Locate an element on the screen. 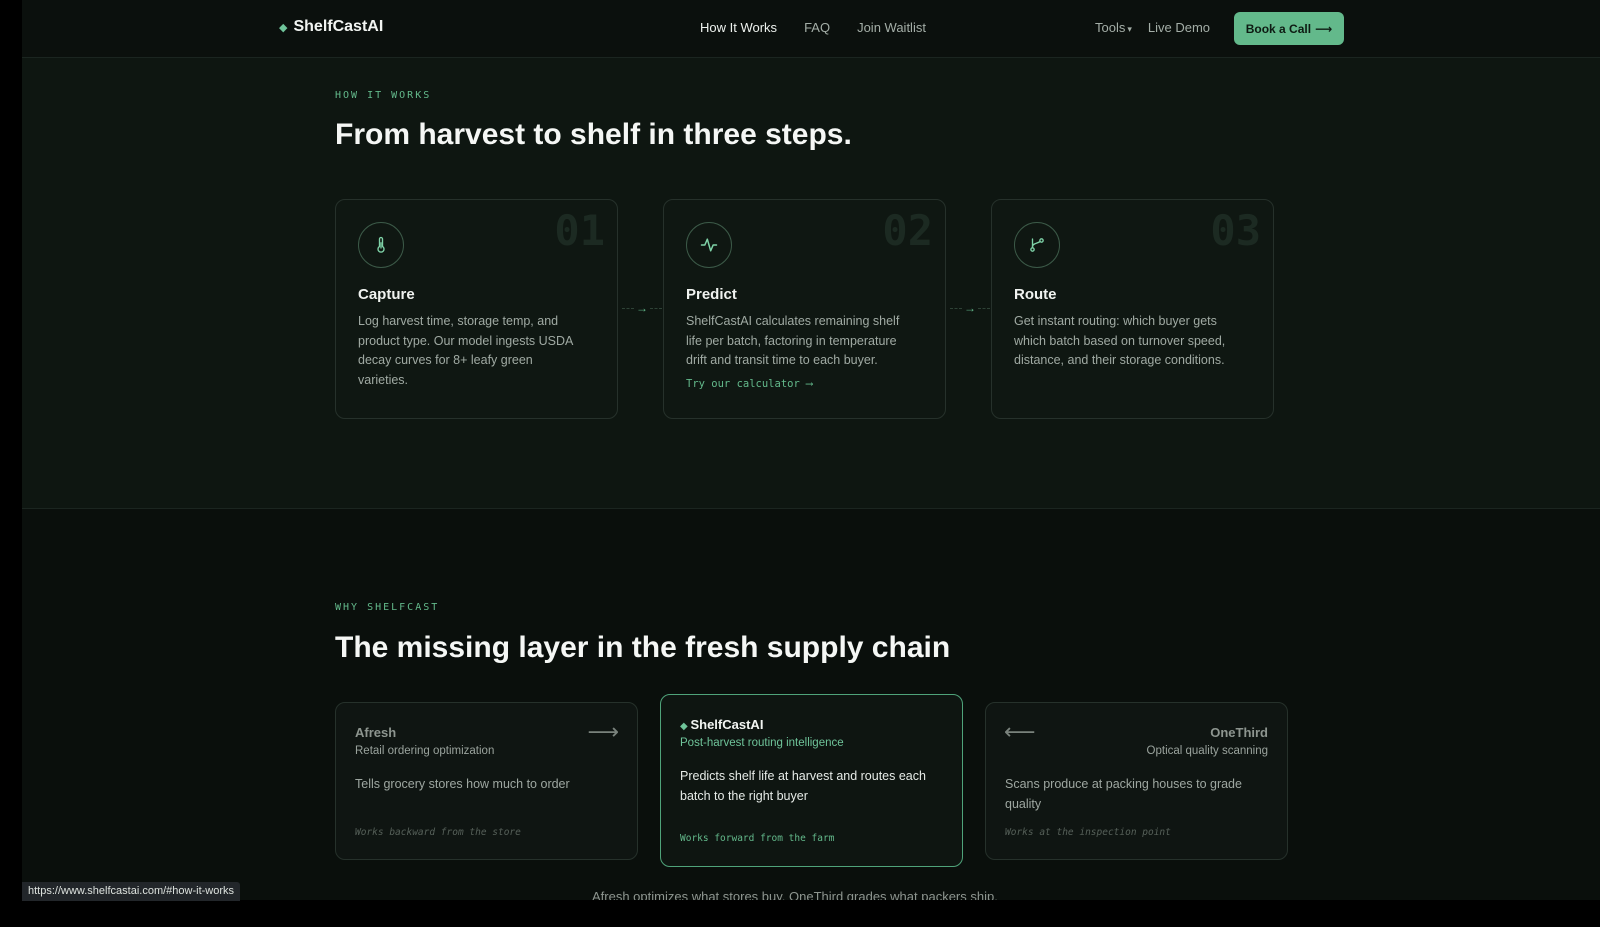  step-title: Capture is located at coordinates (386, 294).